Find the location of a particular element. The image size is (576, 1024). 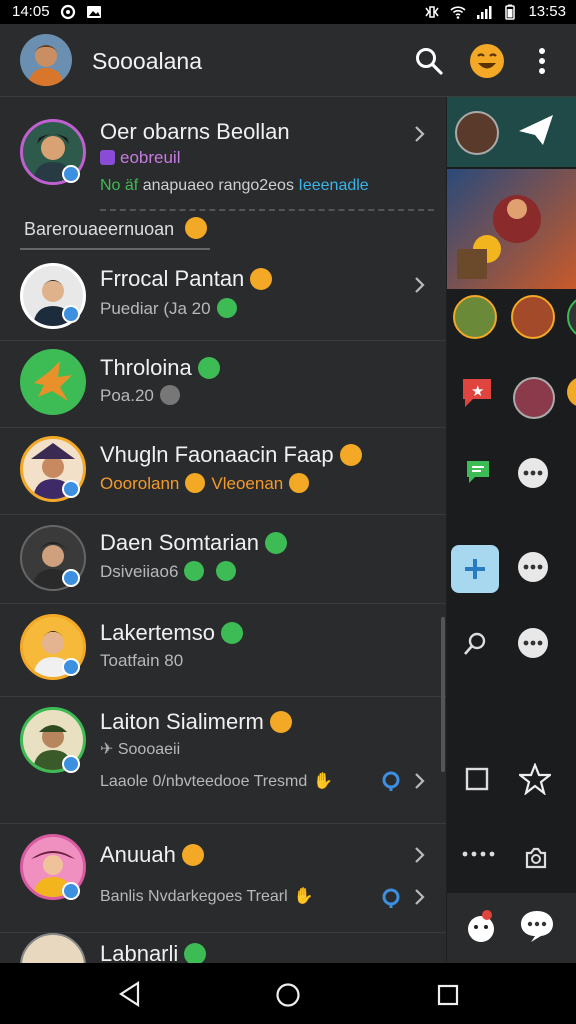

battery-icon is located at coordinates (510, 12).